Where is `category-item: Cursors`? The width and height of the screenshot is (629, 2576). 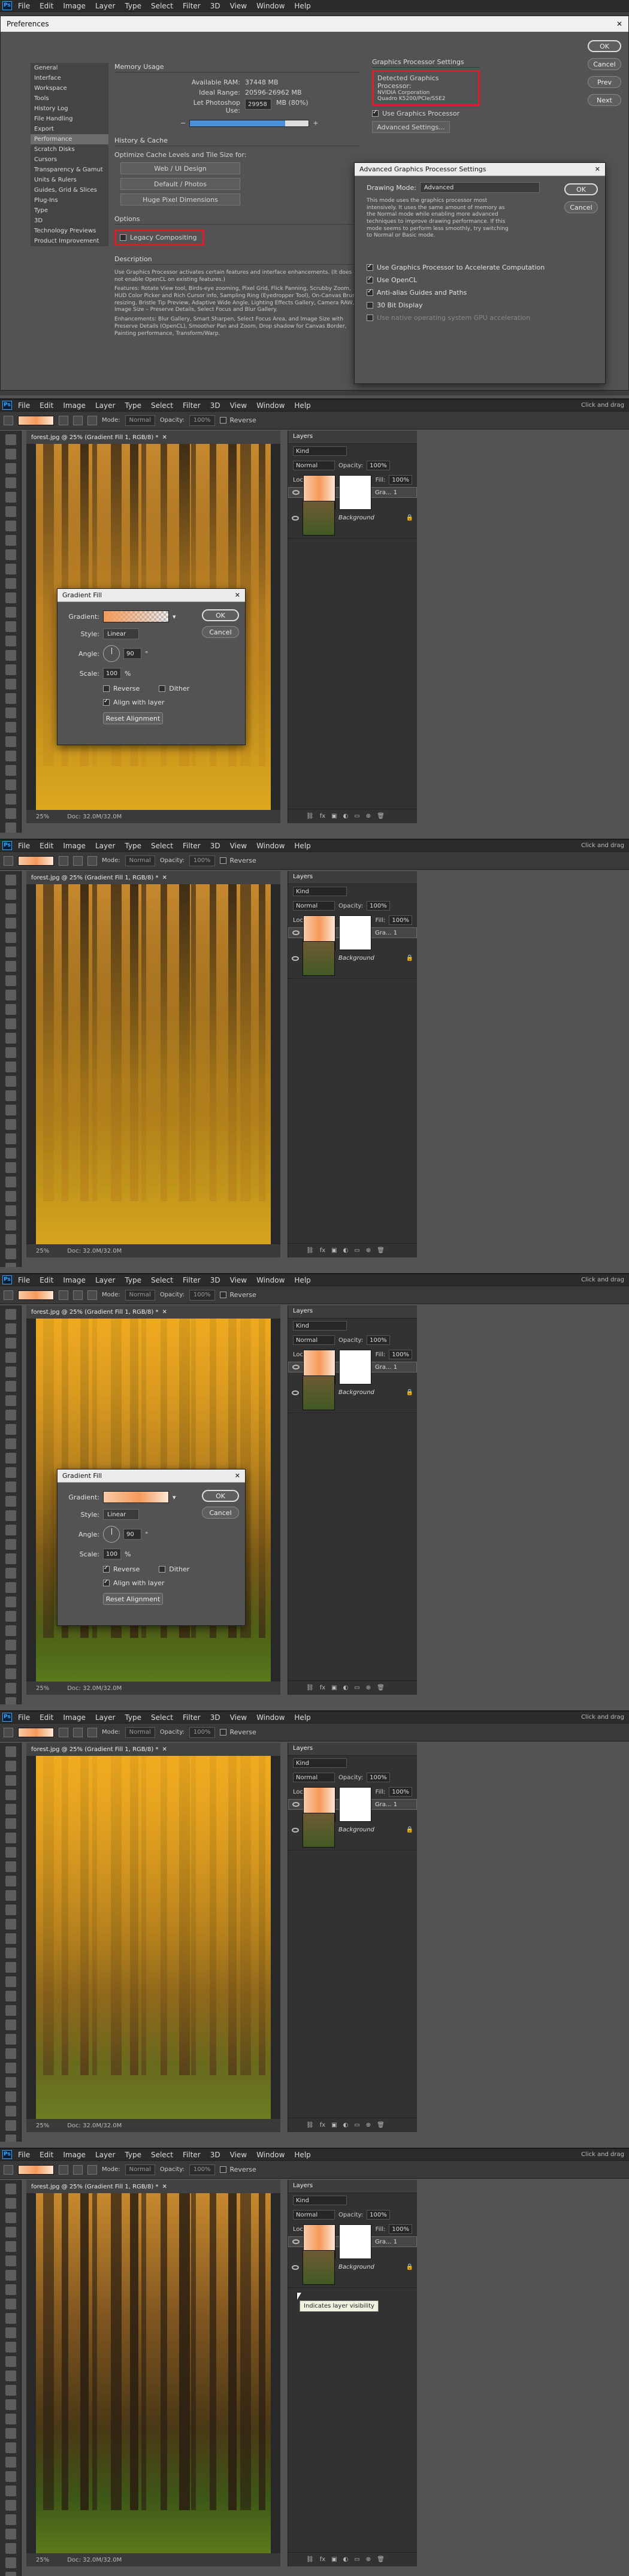 category-item: Cursors is located at coordinates (69, 160).